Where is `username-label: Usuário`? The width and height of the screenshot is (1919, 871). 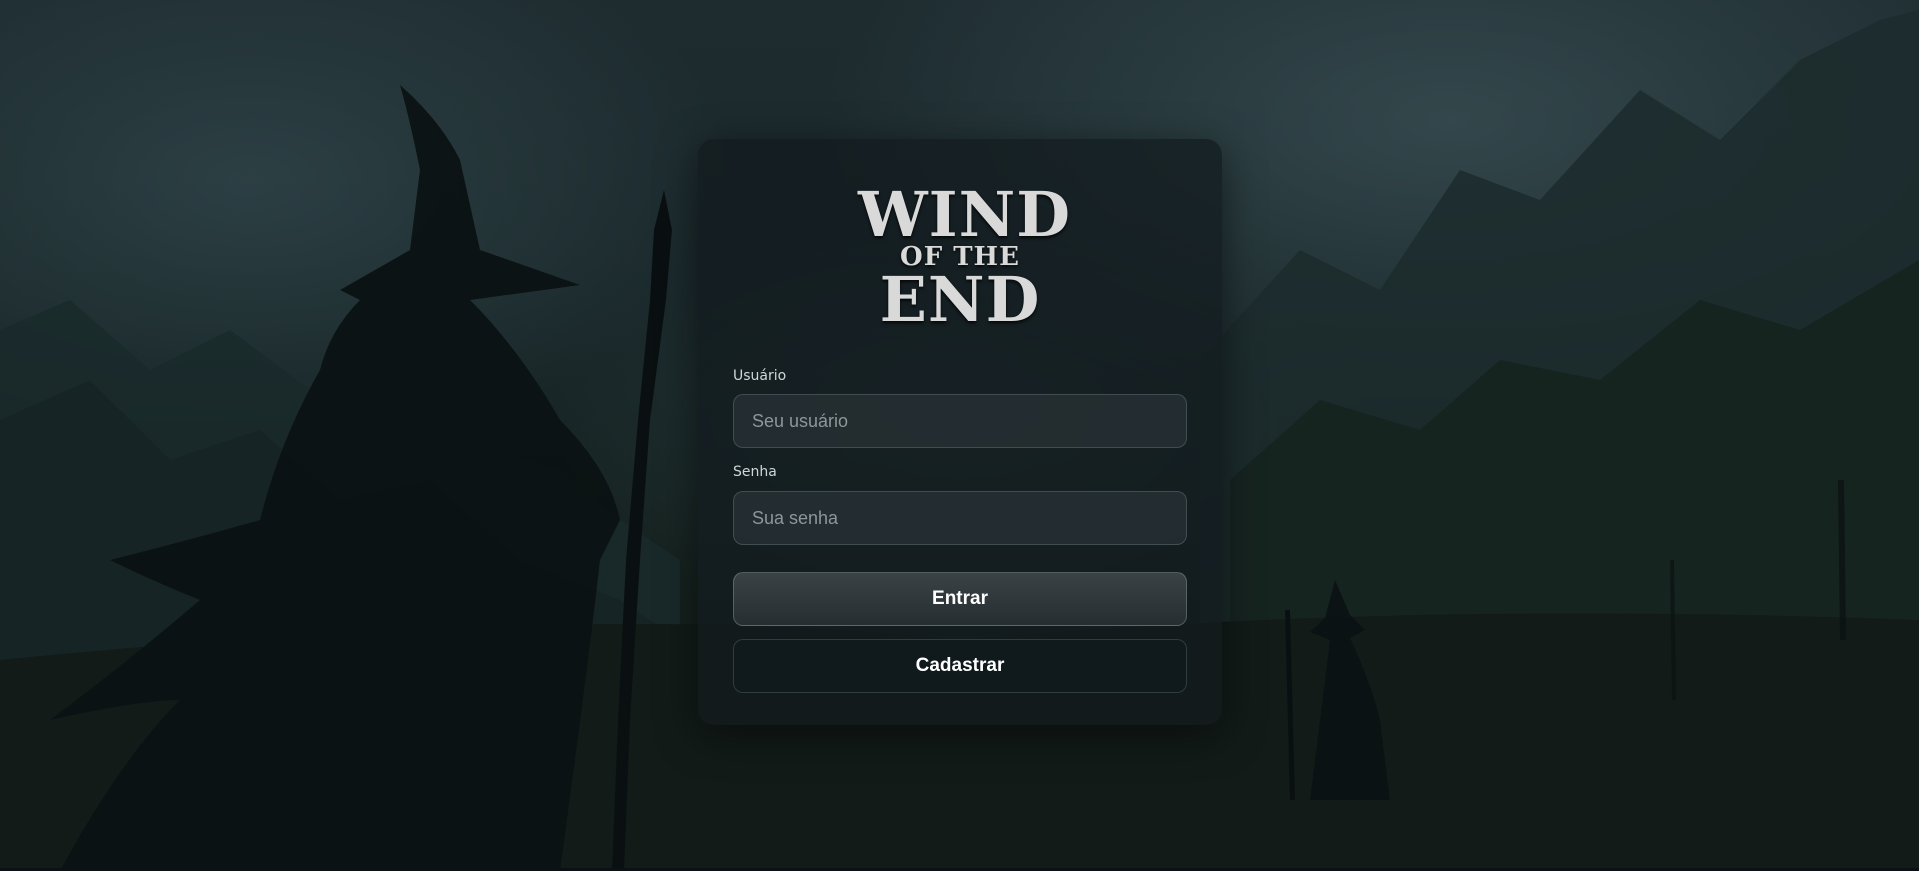 username-label: Usuário is located at coordinates (760, 376).